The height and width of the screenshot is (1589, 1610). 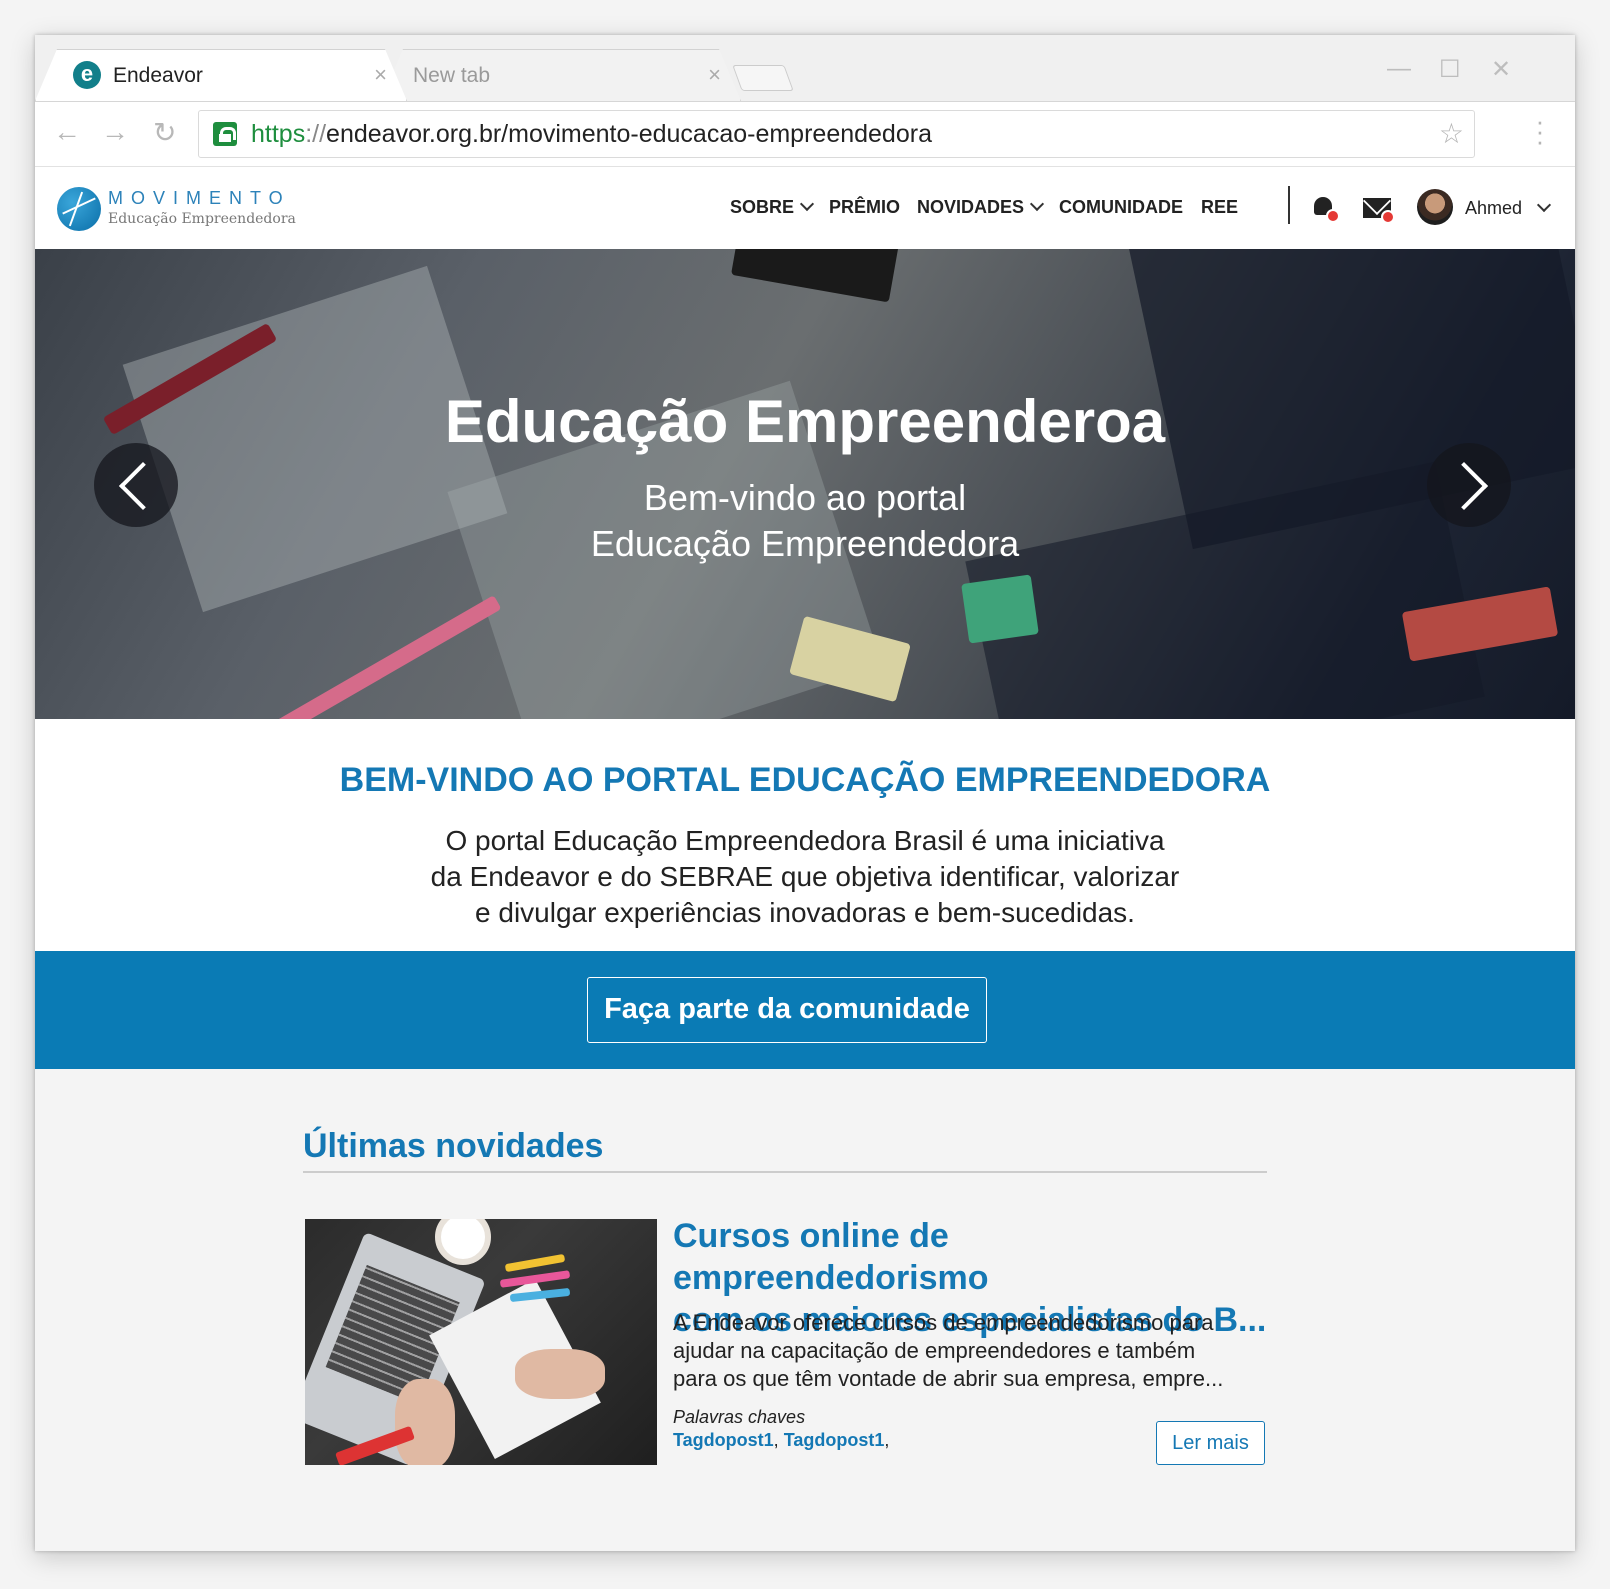 I want to click on cta-banner: Faça parte da comunidade, so click(x=805, y=1010).